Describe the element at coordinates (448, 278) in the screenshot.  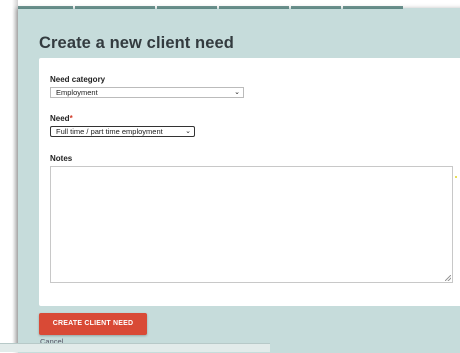
I see `resize-grip-icon` at that location.